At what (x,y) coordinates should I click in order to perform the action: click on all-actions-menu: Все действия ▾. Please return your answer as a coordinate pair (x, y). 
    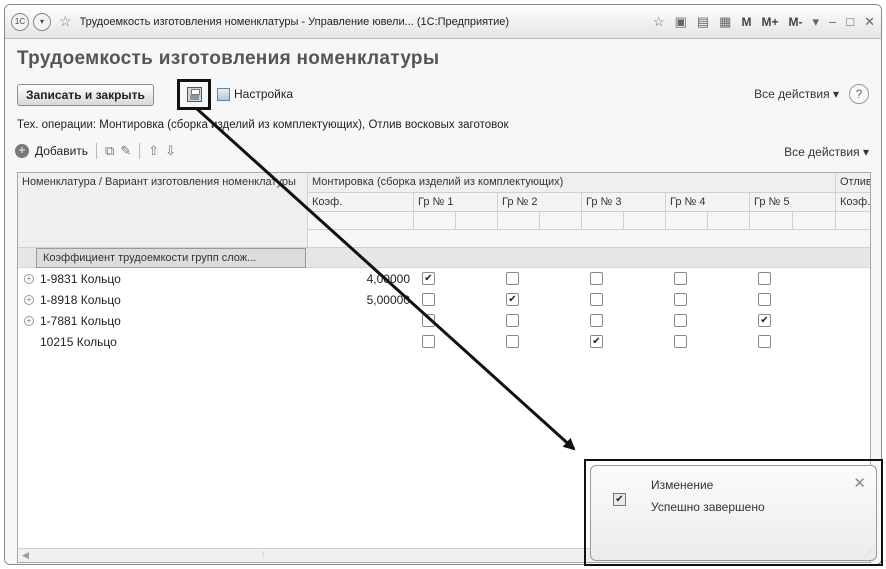
    Looking at the image, I should click on (796, 94).